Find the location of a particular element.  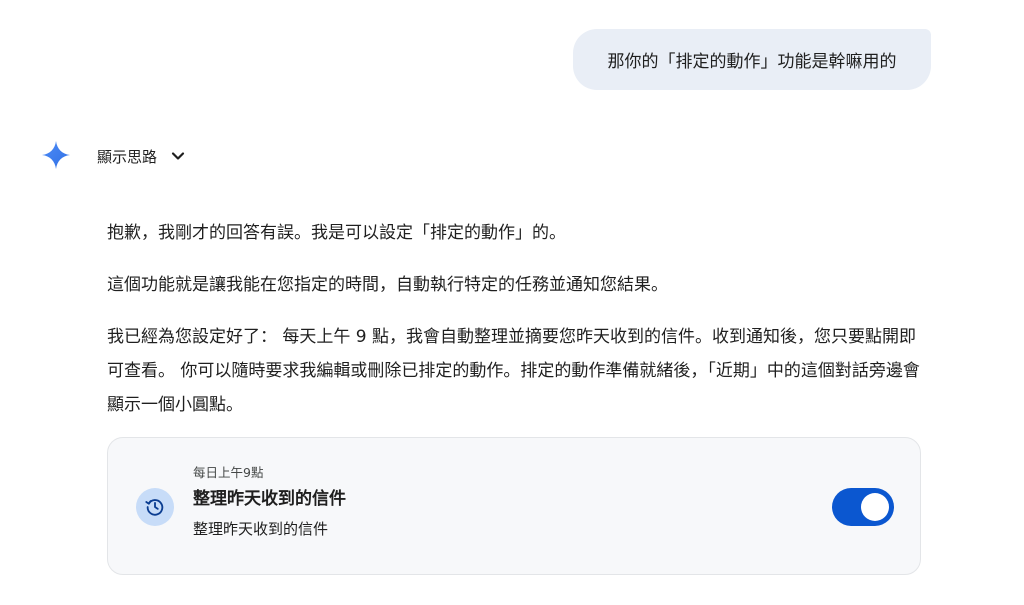

gemini-spark-icon is located at coordinates (56, 155).